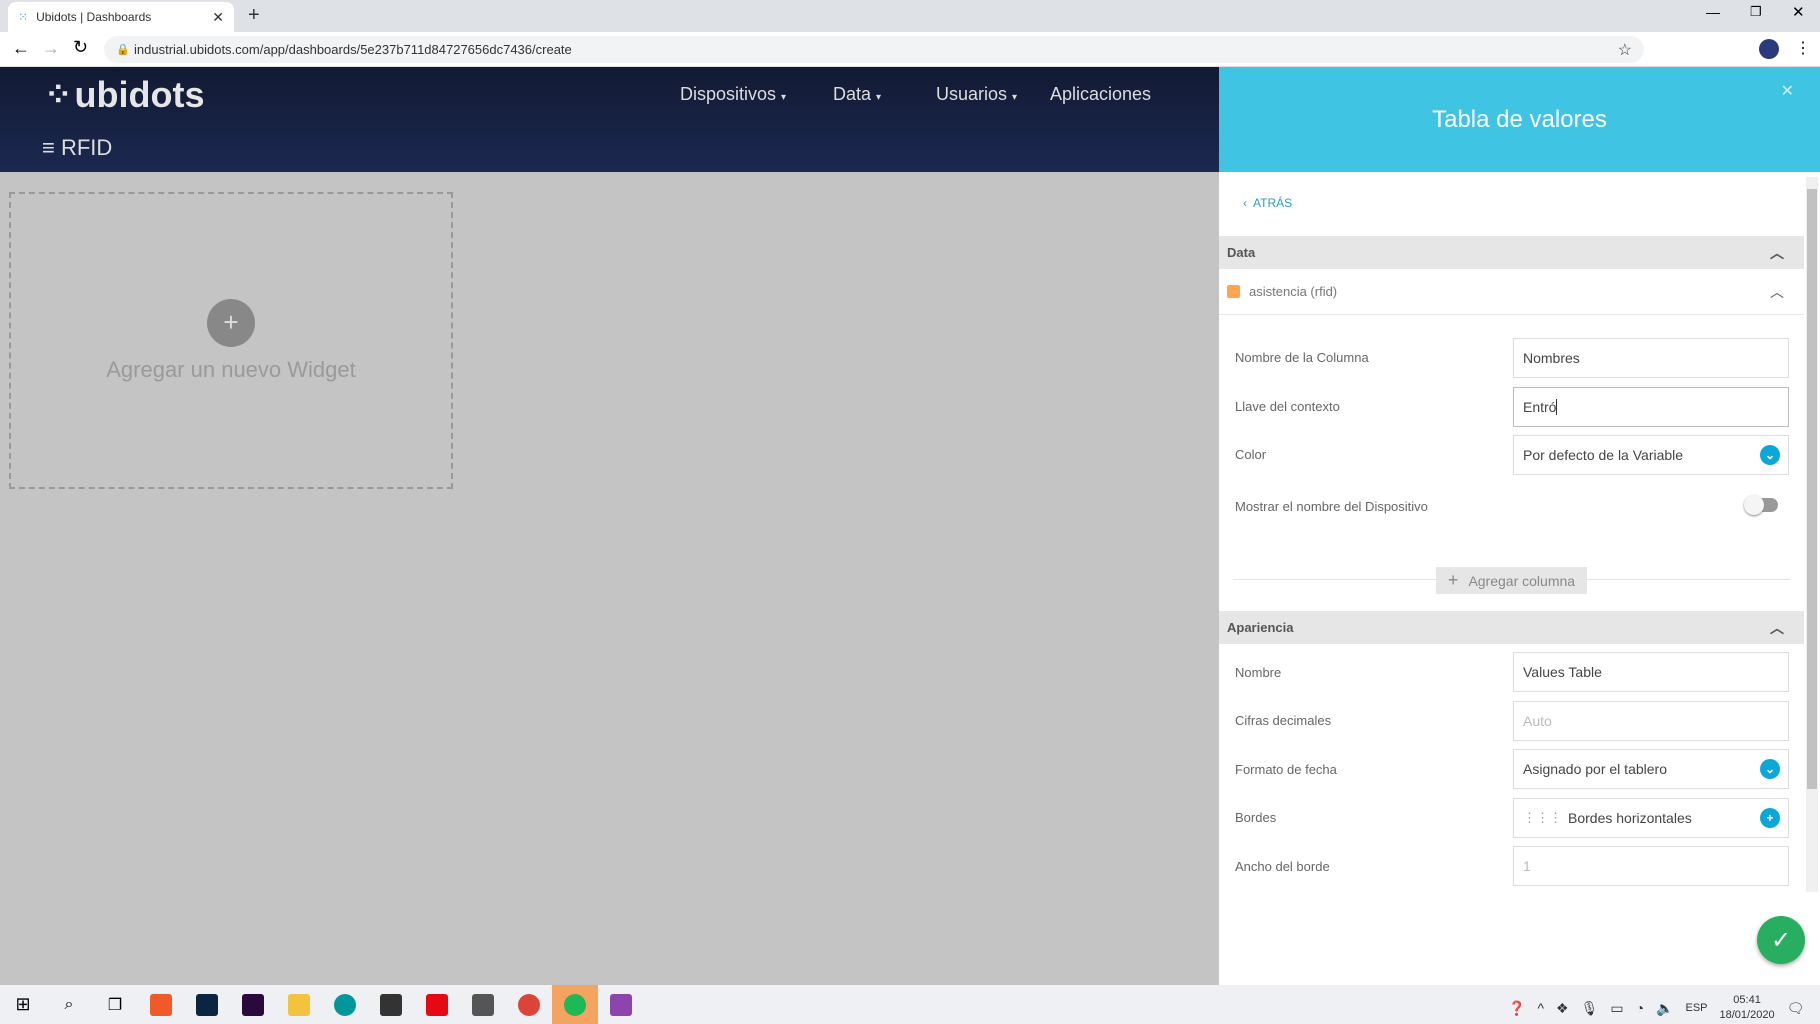  What do you see at coordinates (1803, 48) in the screenshot?
I see `menu-icon: ⋮` at bounding box center [1803, 48].